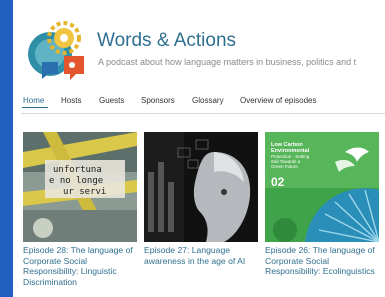 The width and height of the screenshot is (385, 297). Describe the element at coordinates (201, 187) in the screenshot. I see `episode-27-thumbnail` at that location.